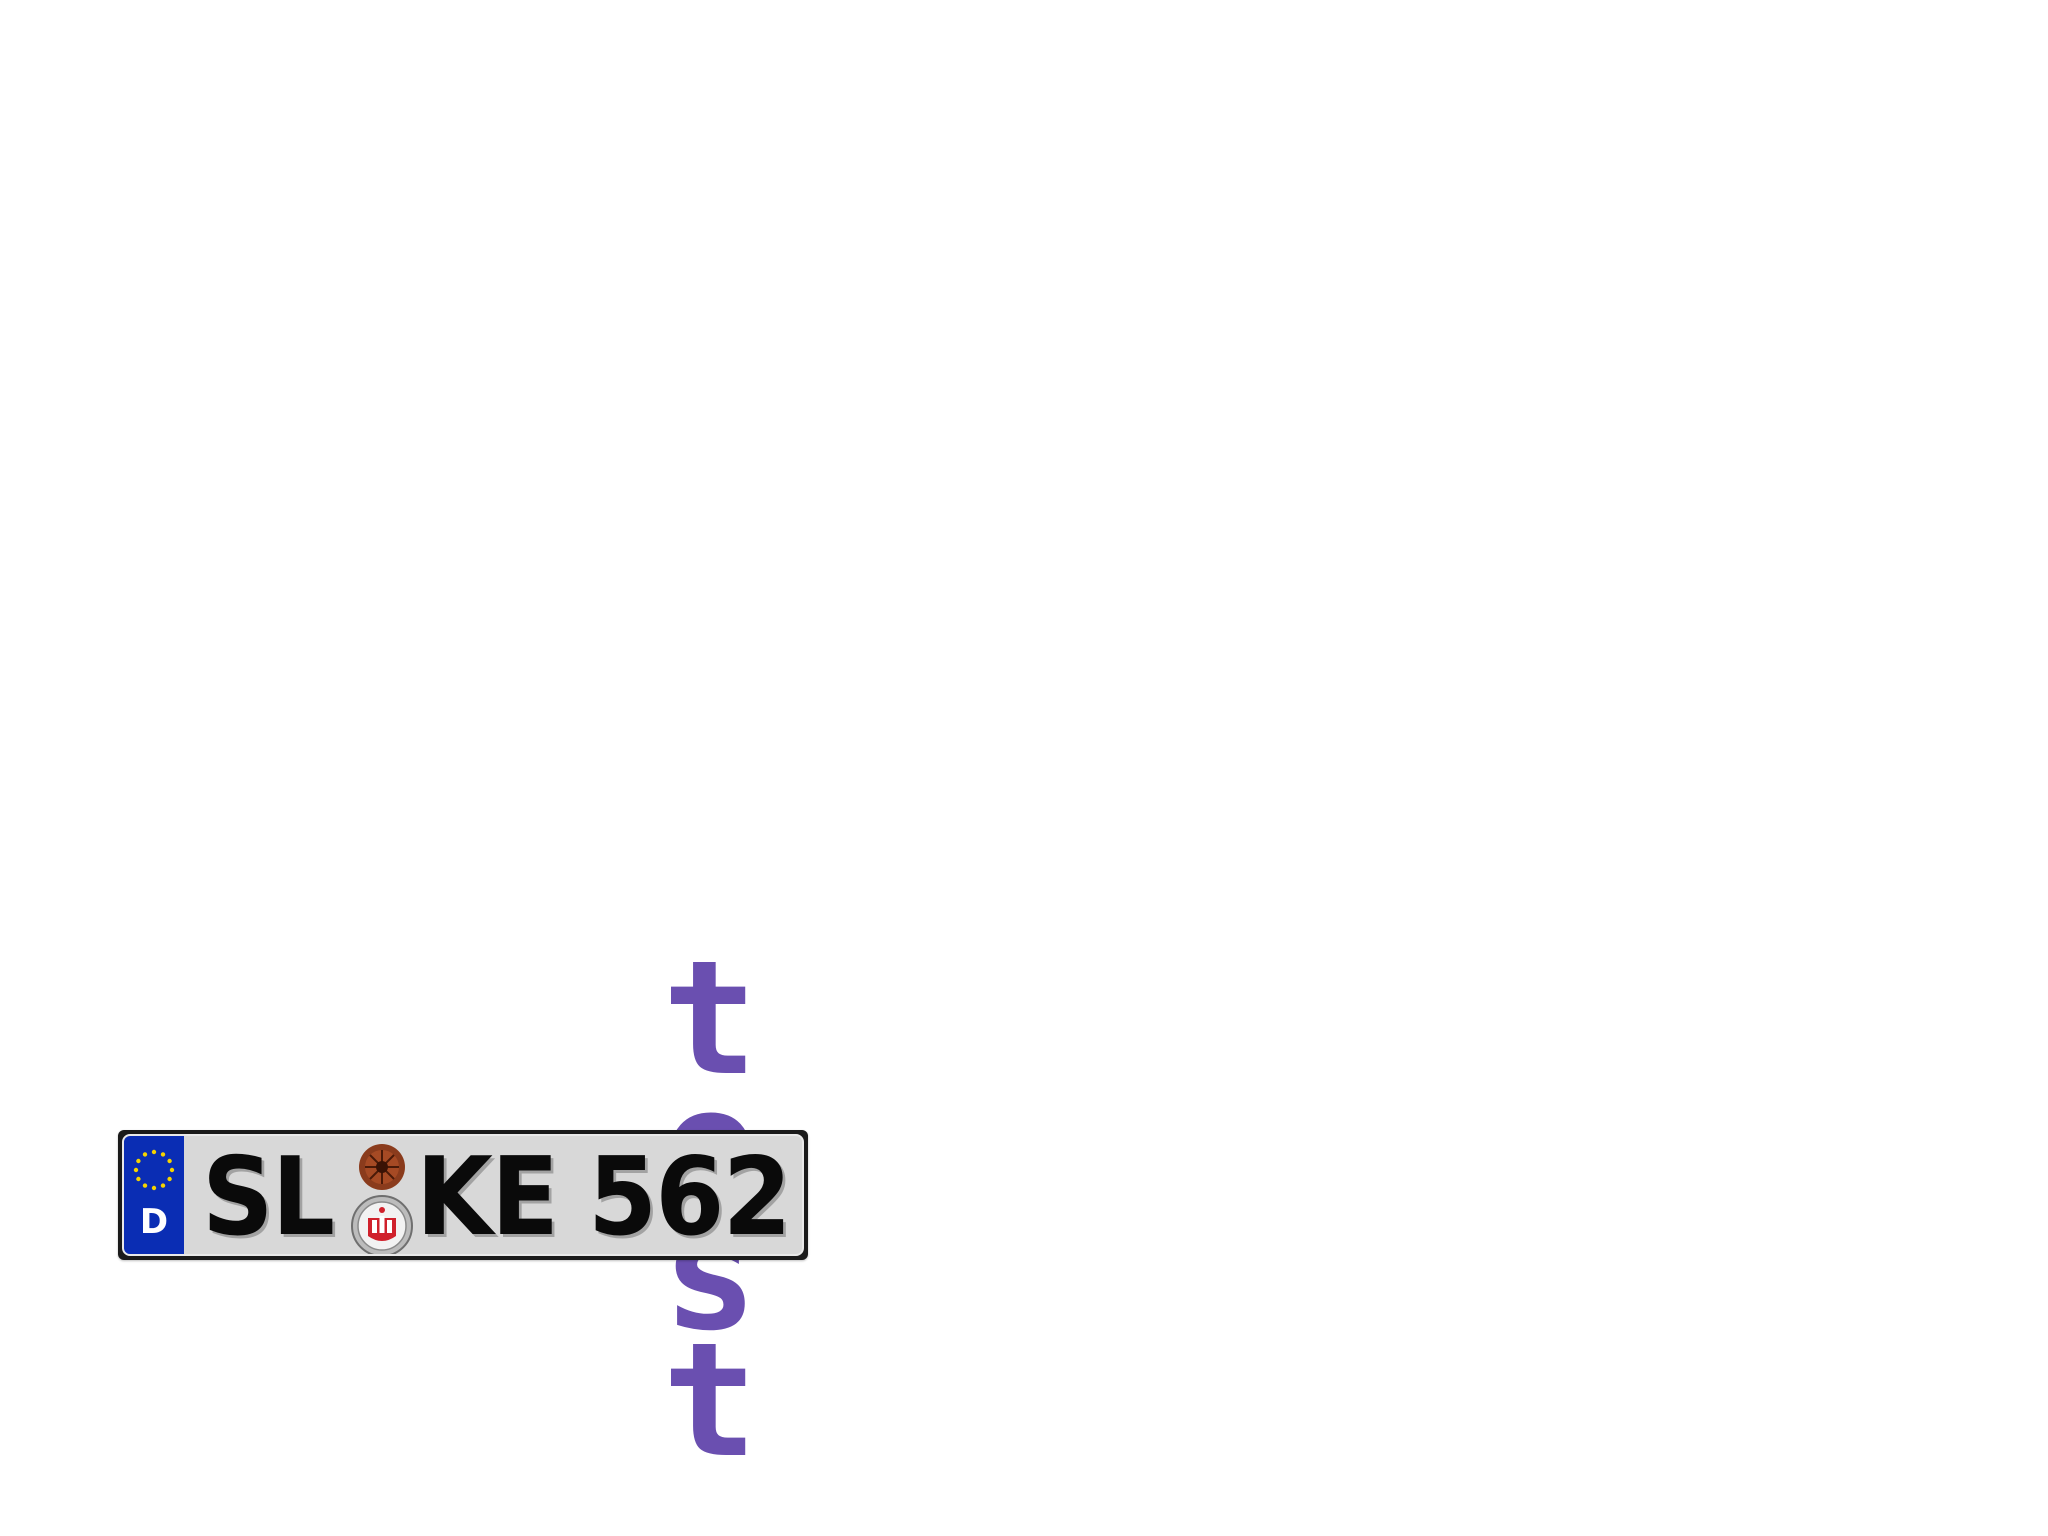  I want to click on license-plate: D SL KE 562, so click(463, 1195).